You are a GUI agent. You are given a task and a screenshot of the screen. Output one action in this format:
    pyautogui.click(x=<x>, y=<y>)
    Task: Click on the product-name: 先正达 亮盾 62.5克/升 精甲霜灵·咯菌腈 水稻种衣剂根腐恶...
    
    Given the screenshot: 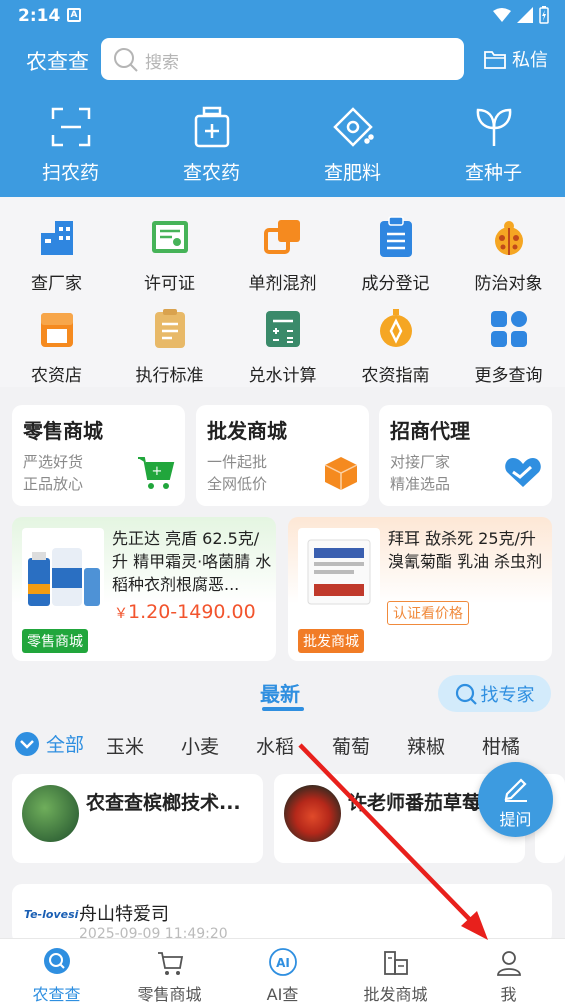 What is the action you would take?
    pyautogui.click(x=192, y=561)
    